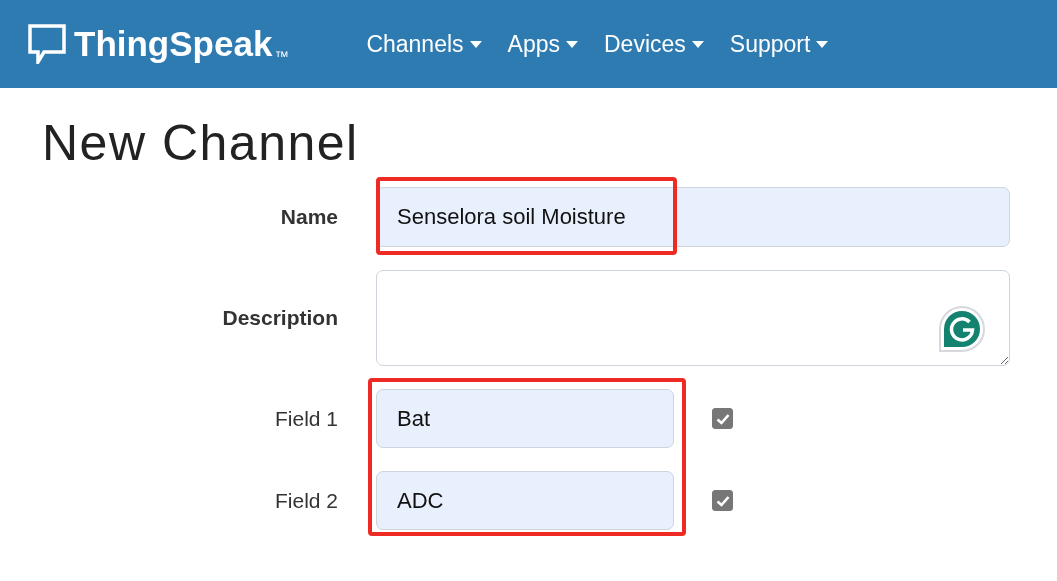 Image resolution: width=1057 pixels, height=581 pixels. I want to click on input-field: ADC, so click(525, 500).